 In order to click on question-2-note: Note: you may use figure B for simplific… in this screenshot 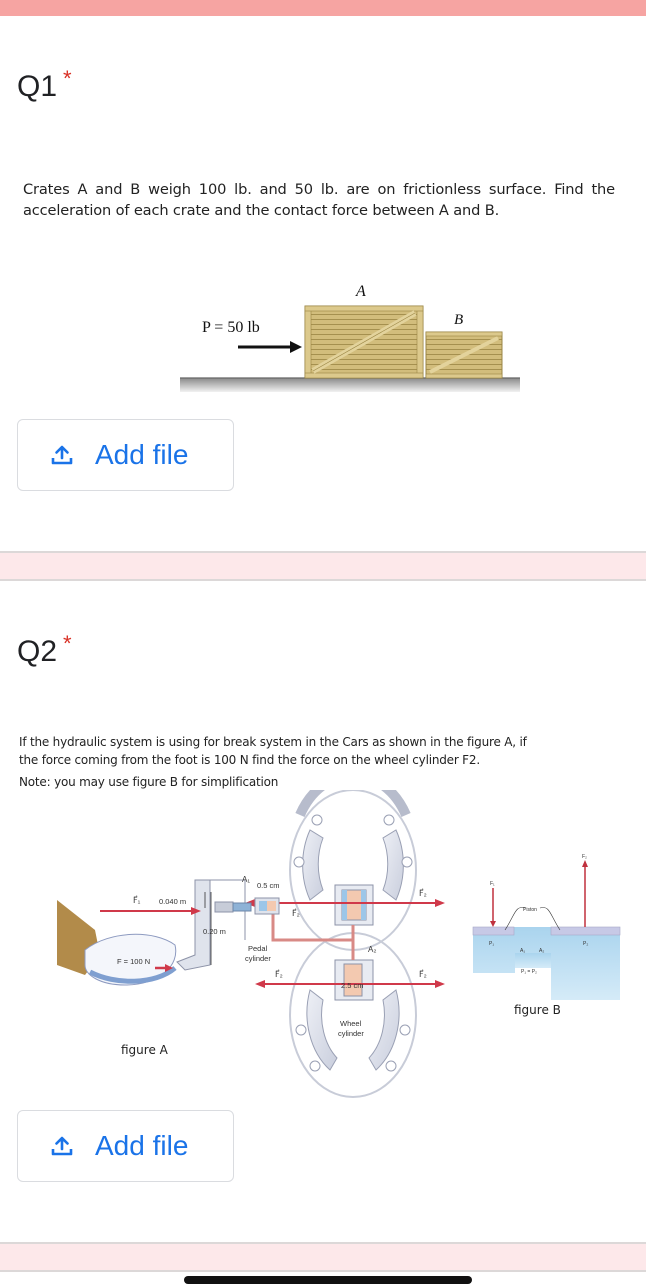, I will do `click(149, 782)`.